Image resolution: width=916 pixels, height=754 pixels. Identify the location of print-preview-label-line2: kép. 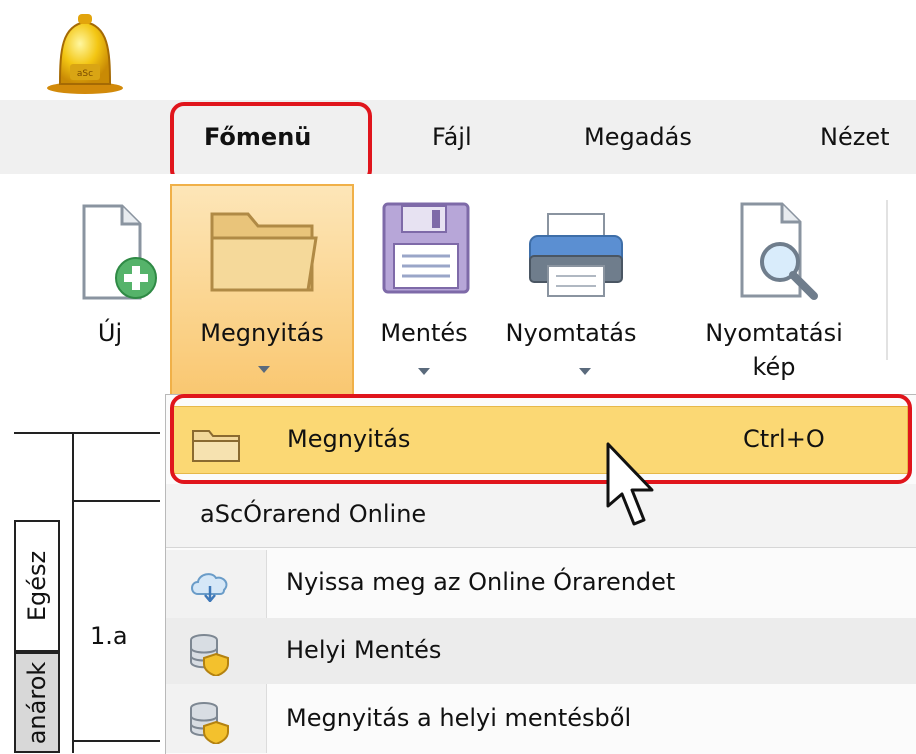
(774, 367).